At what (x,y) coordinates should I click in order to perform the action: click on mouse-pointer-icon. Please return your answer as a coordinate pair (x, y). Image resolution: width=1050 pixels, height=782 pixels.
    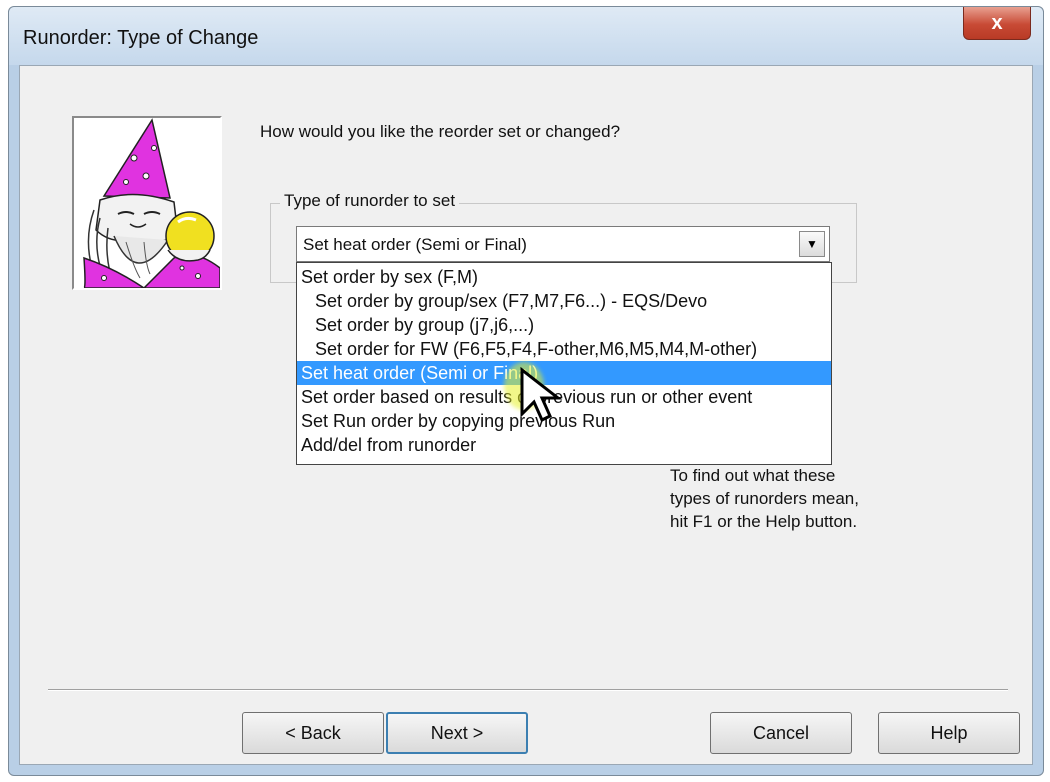
    Looking at the image, I should click on (541, 394).